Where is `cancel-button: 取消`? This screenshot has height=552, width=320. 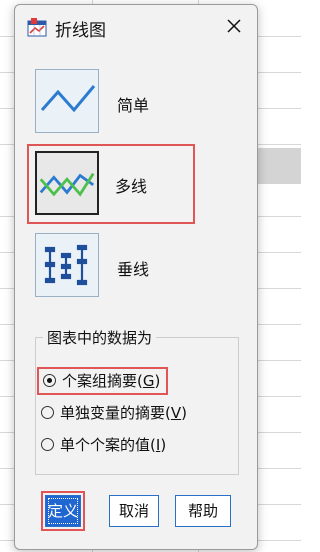
cancel-button: 取消 is located at coordinates (134, 511).